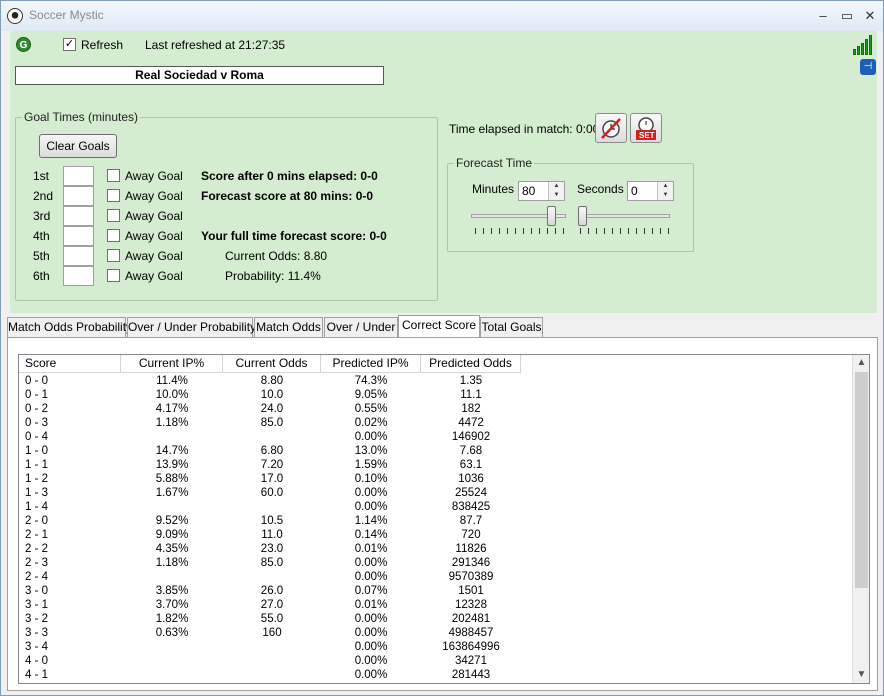 The image size is (884, 696). I want to click on minutes-spinner: 80 ▲ ▼, so click(541, 191).